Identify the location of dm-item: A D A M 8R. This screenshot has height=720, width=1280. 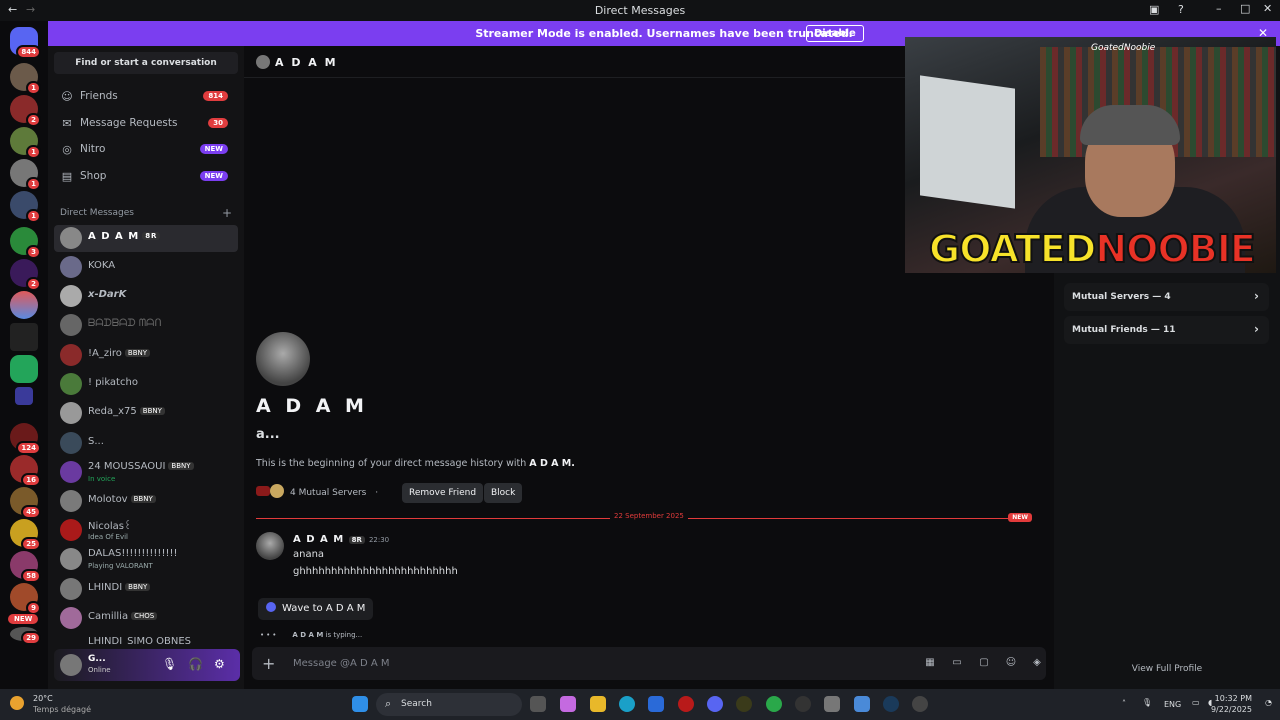
(146, 238).